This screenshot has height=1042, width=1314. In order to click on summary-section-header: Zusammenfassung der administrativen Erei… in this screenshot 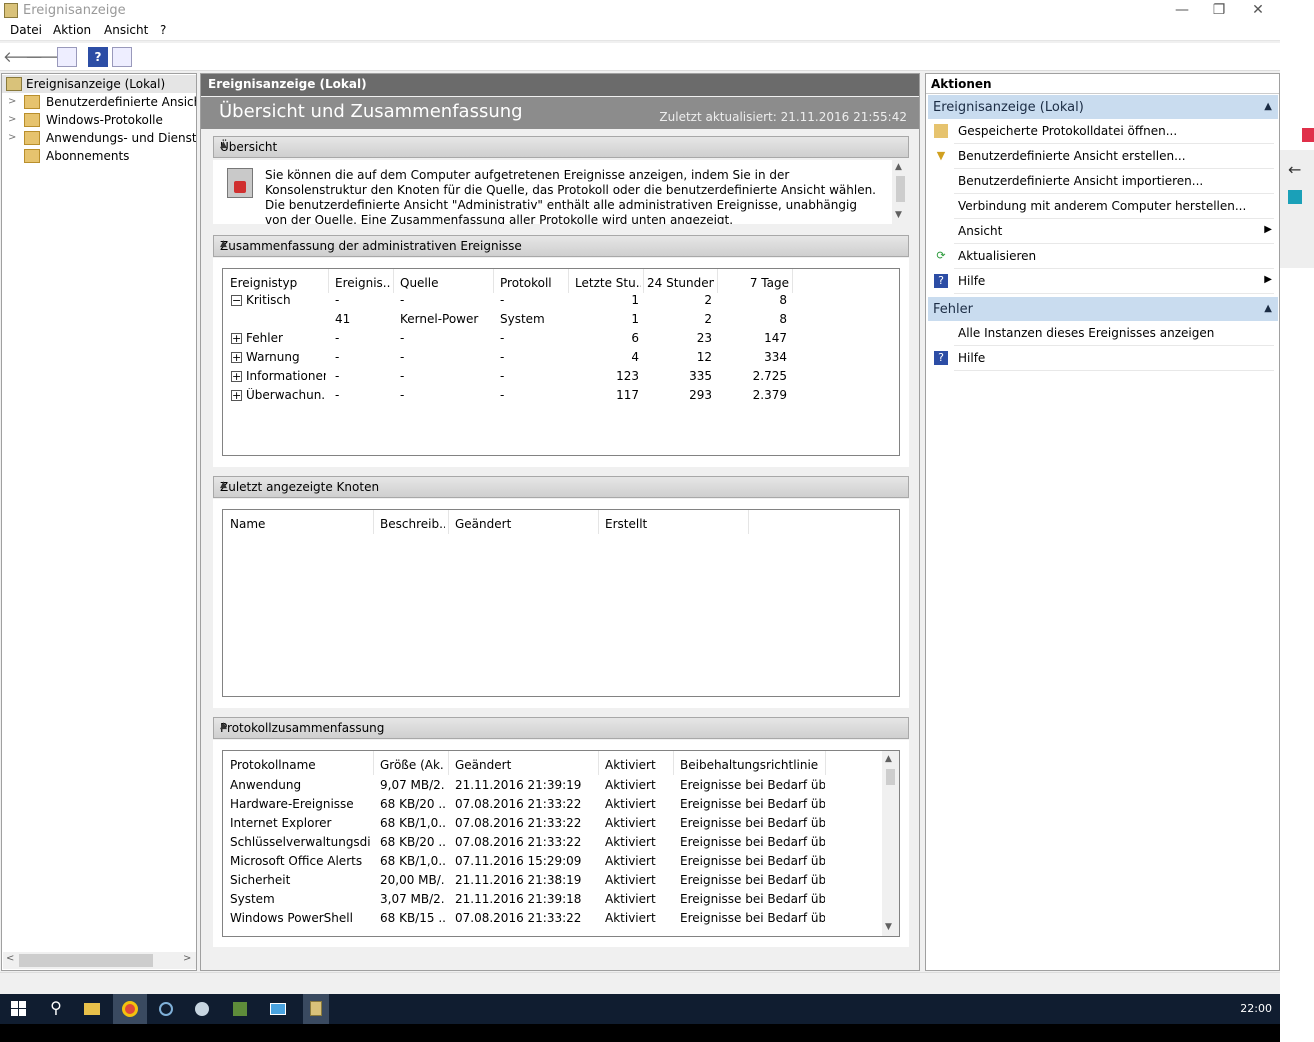, I will do `click(561, 246)`.